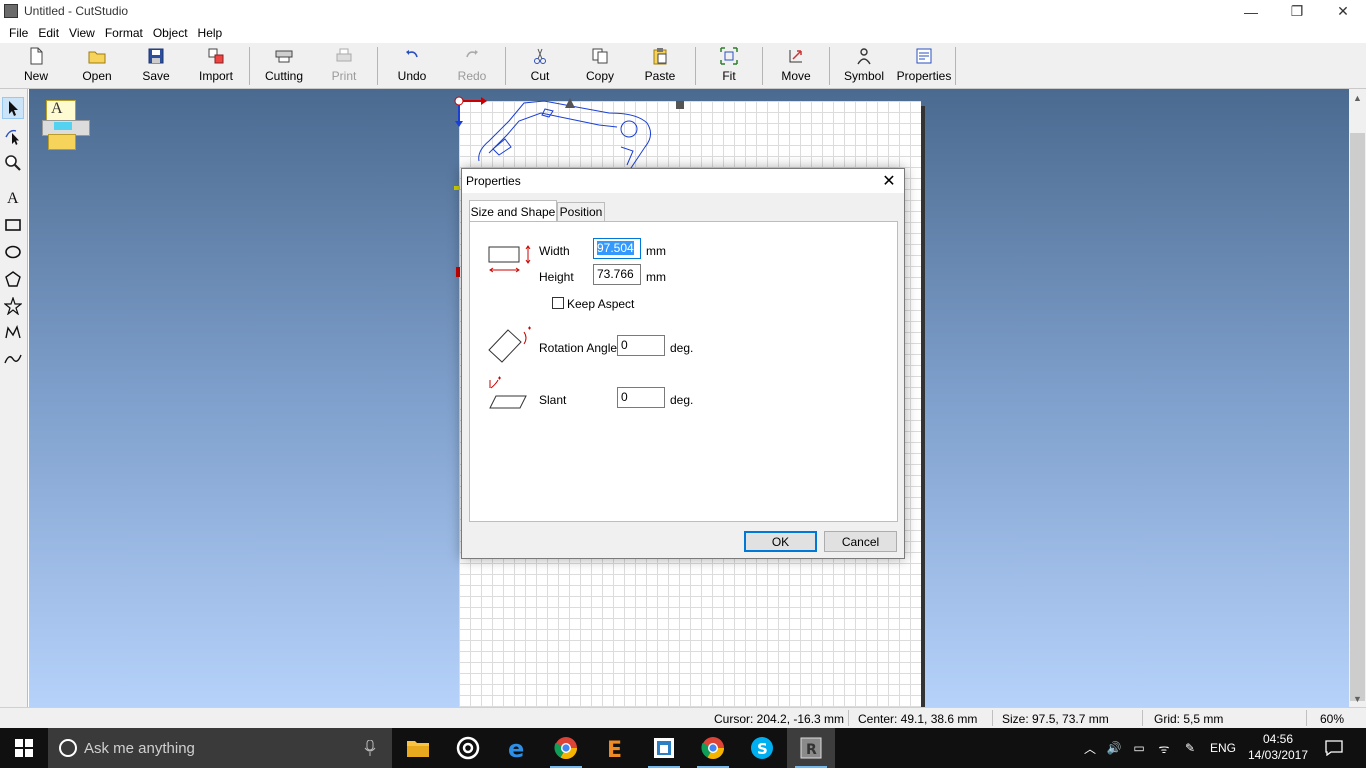 The width and height of the screenshot is (1366, 768). What do you see at coordinates (1190, 748) in the screenshot?
I see `pen-ink-icon: ✎` at bounding box center [1190, 748].